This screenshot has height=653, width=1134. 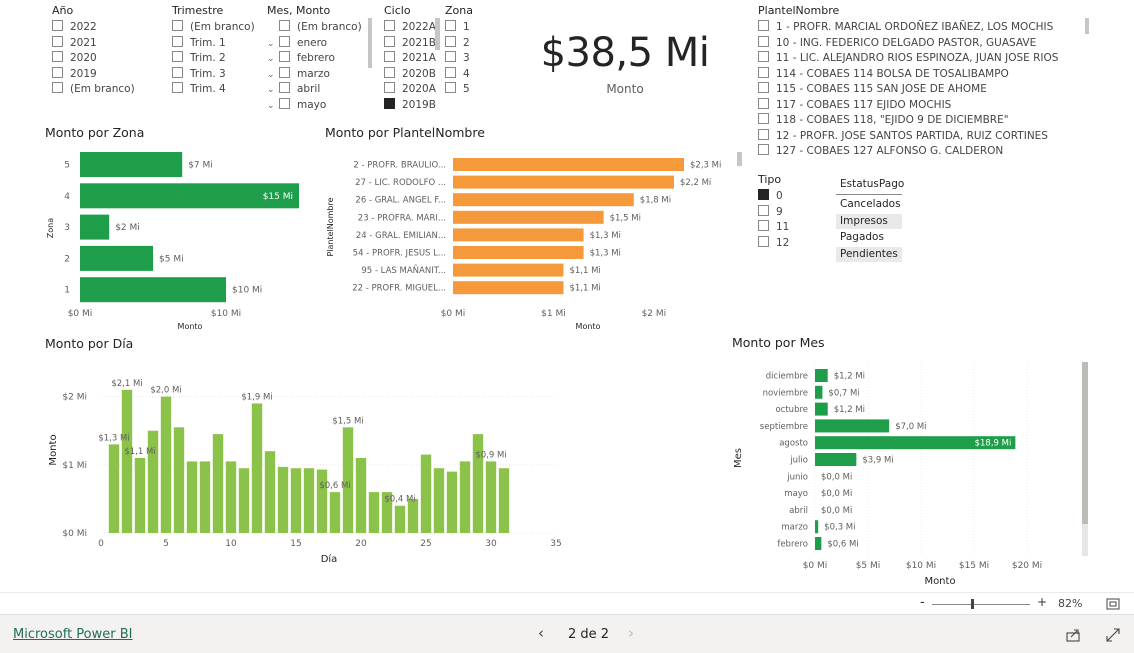 I want to click on slicer-estatus-item: Pagados, so click(x=869, y=237).